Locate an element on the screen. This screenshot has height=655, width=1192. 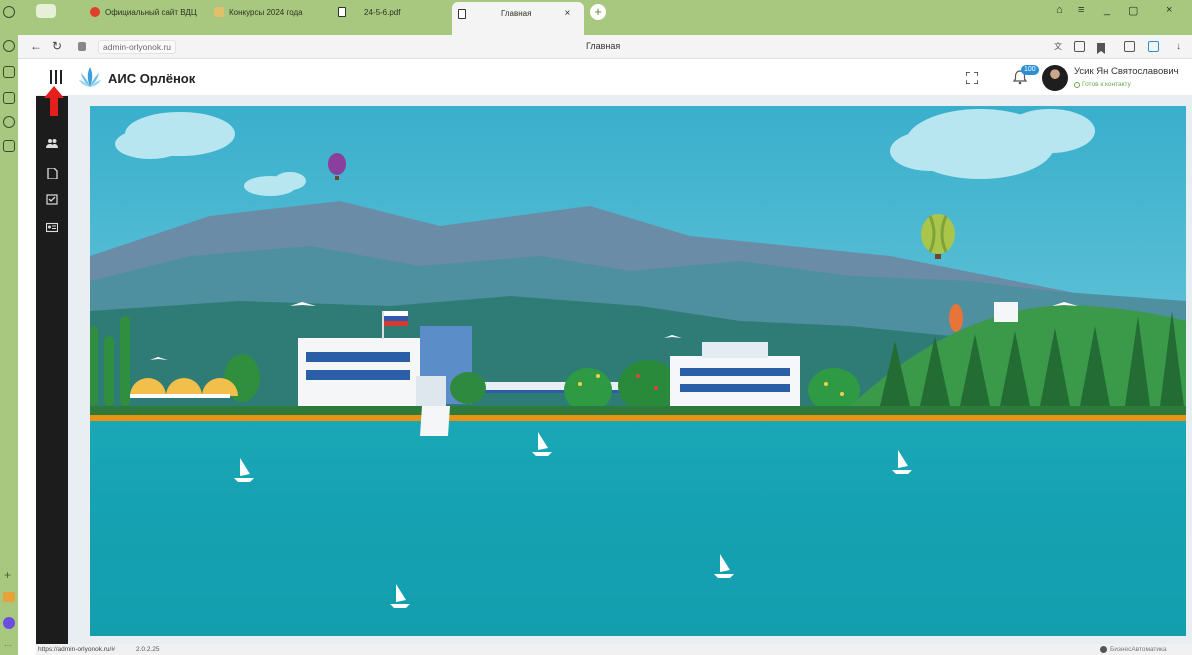
address-bar-row: ← ↻ admin-orlyonok.ru Главная 文 ↓ is located at coordinates (605, 47).